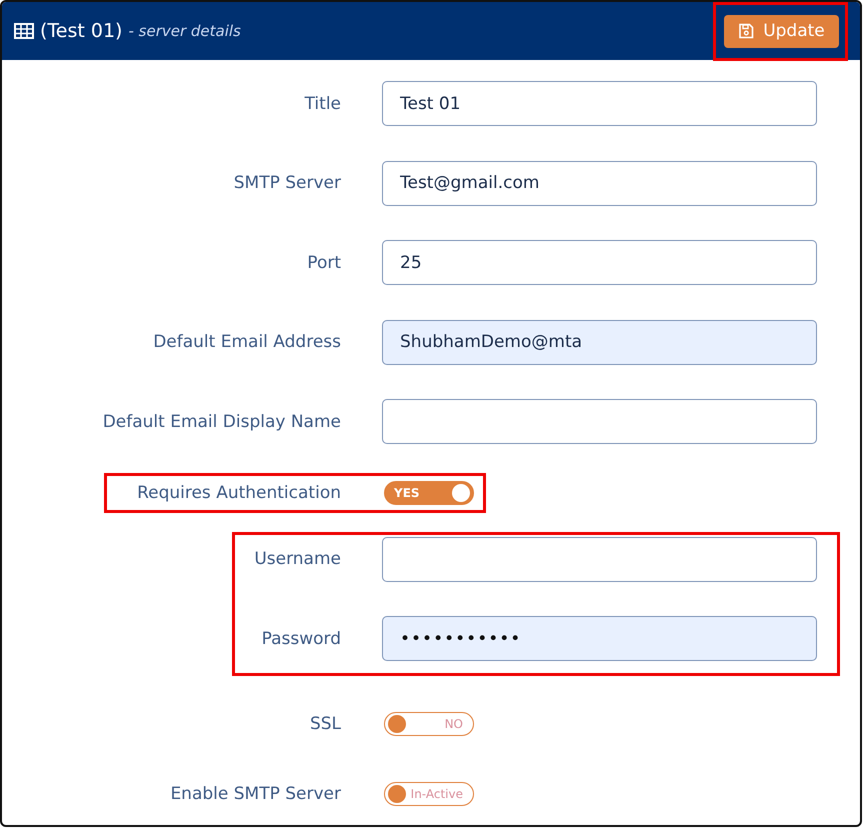 Image resolution: width=866 pixels, height=829 pixels. What do you see at coordinates (407, 493) in the screenshot?
I see `toggle-text: YES` at bounding box center [407, 493].